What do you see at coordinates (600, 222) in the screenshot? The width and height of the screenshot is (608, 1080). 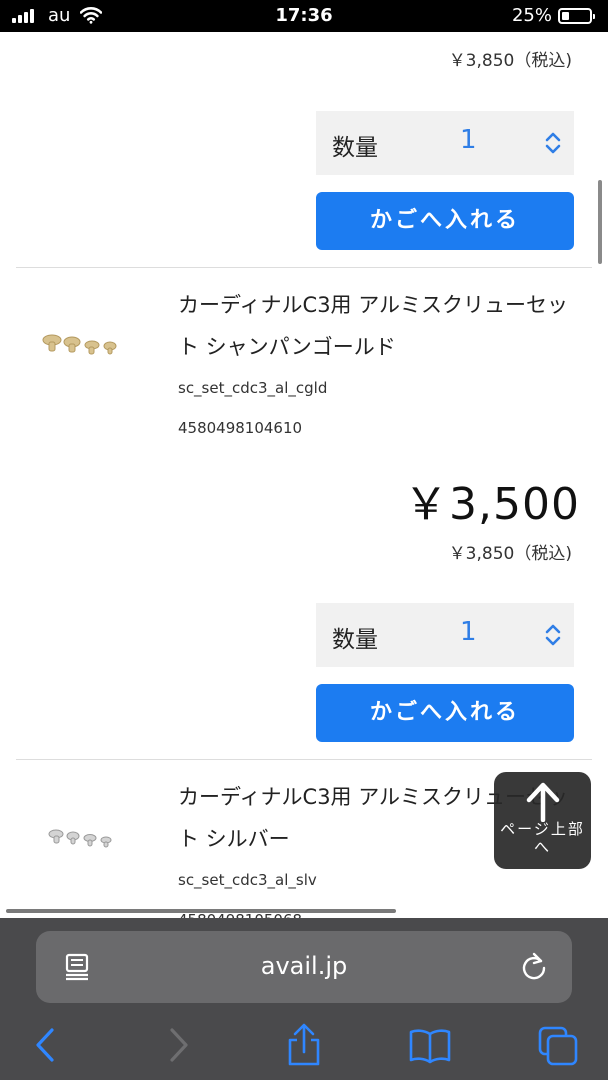 I see `vertical-scrollbar` at bounding box center [600, 222].